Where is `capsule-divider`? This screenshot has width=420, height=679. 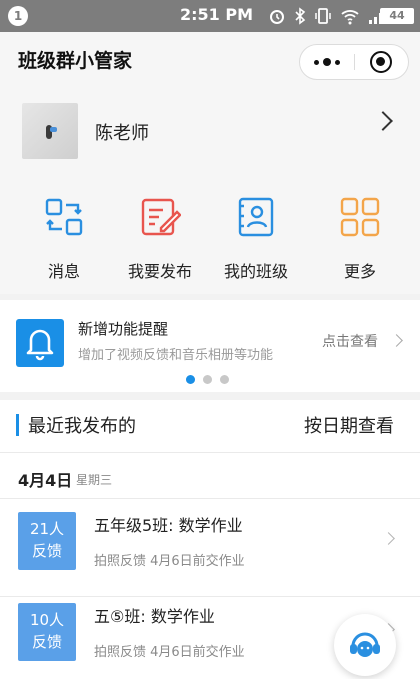
capsule-divider is located at coordinates (354, 62).